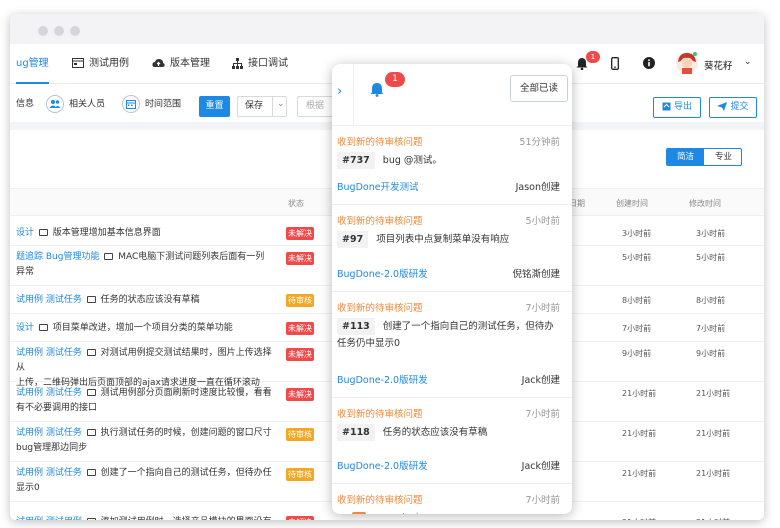 This screenshot has width=780, height=528. I want to click on issue-title: 试用例 测试任务 测试用例部分页面刷新时速度比较慢，看看 有不必要调用的接口, so click(146, 401).